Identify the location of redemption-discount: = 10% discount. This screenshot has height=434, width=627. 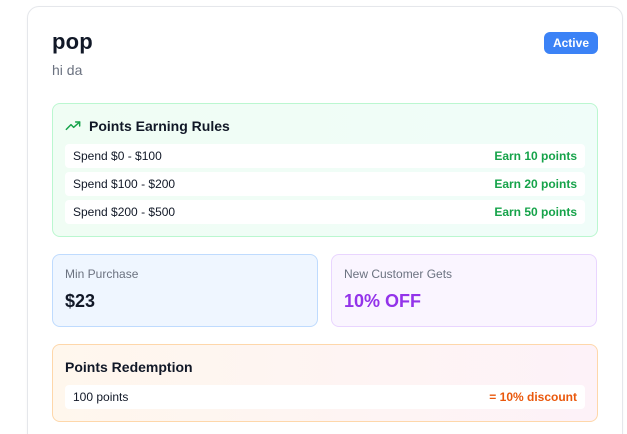
(533, 397).